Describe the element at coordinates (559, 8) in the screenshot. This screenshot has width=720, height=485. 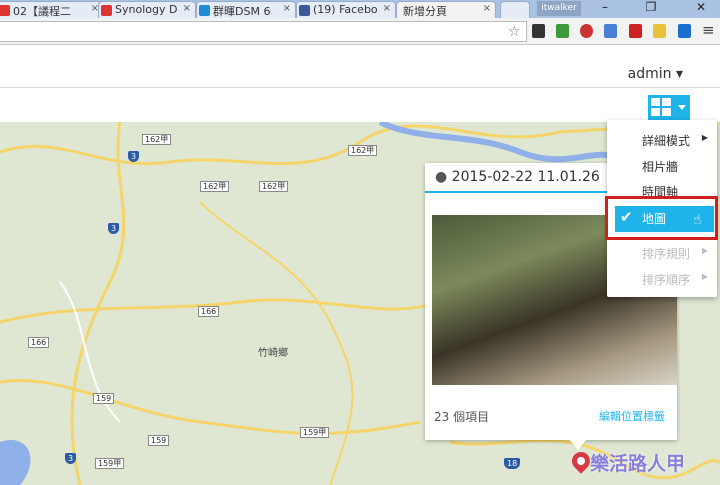
I see `profile-name: itwalker` at that location.